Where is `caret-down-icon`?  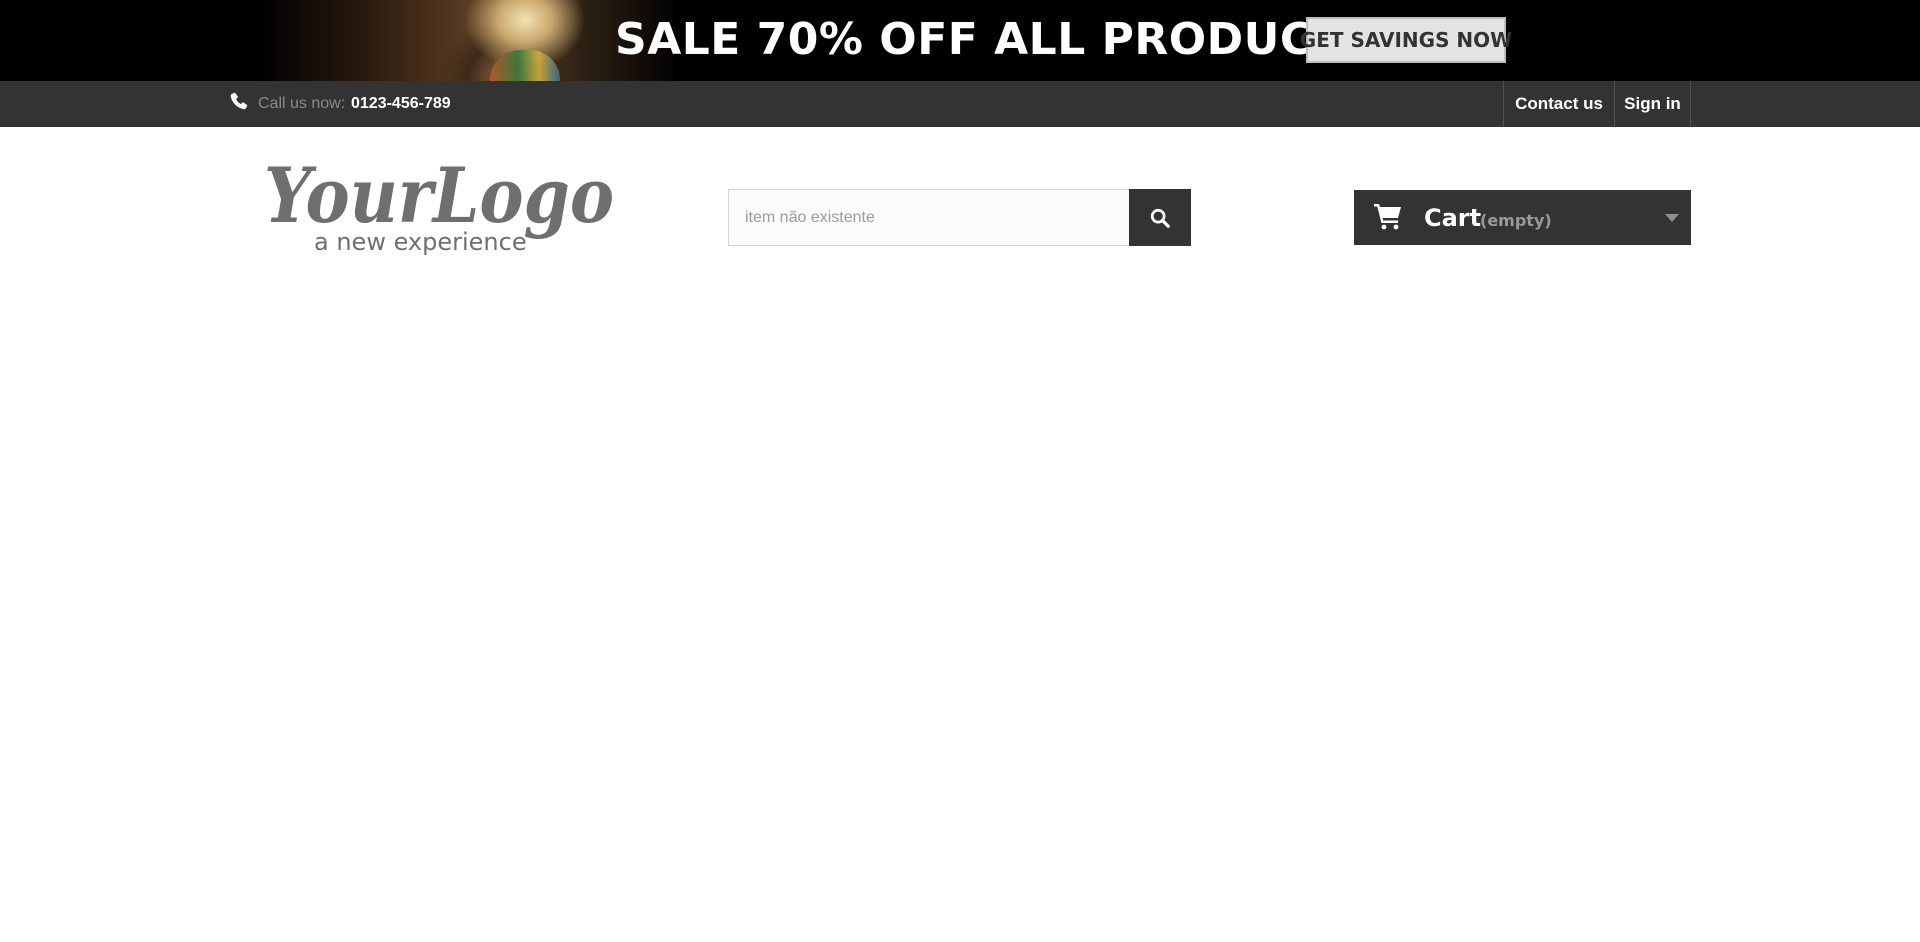 caret-down-icon is located at coordinates (1672, 218).